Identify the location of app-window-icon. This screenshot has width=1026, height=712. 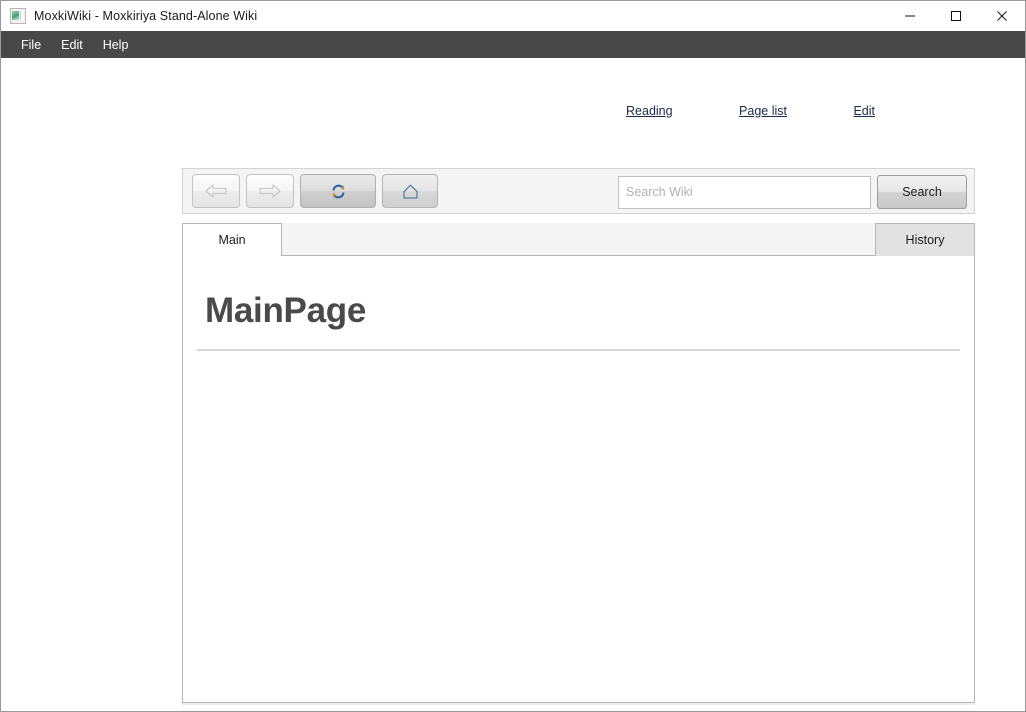
(18, 16).